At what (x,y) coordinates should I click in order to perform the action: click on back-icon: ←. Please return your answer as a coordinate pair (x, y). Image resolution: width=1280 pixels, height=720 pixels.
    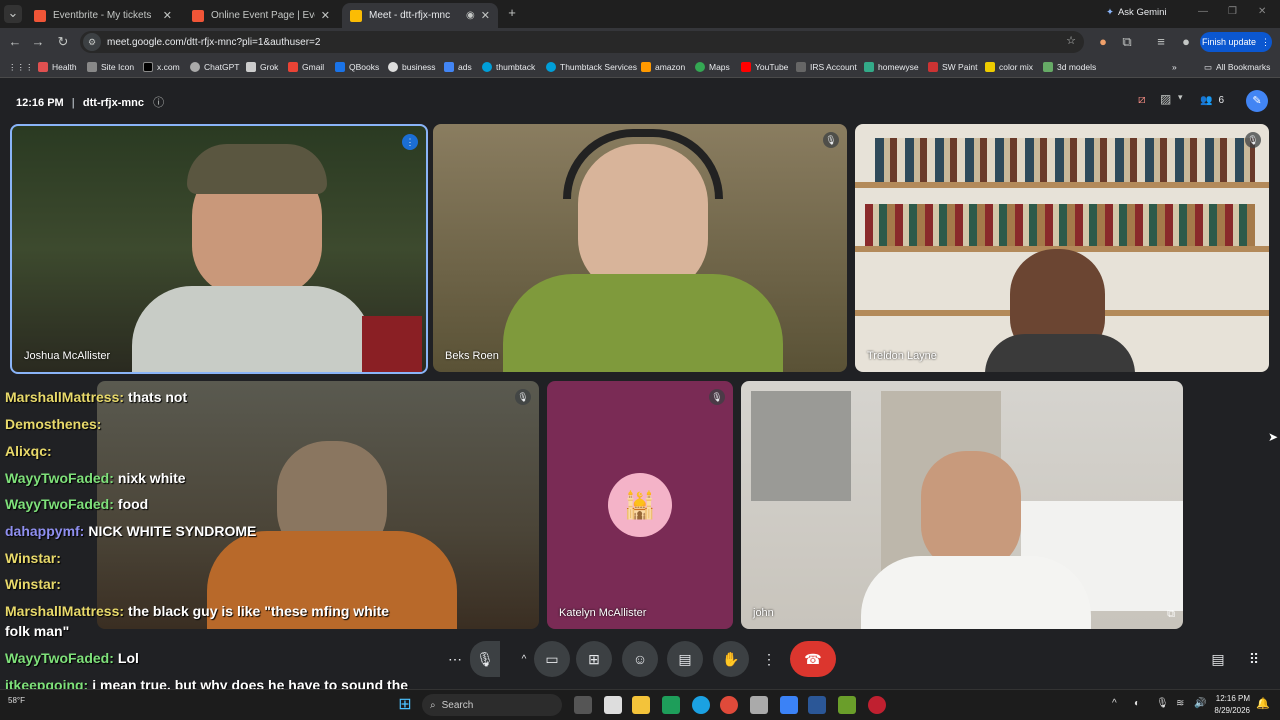
    Looking at the image, I should click on (15, 42).